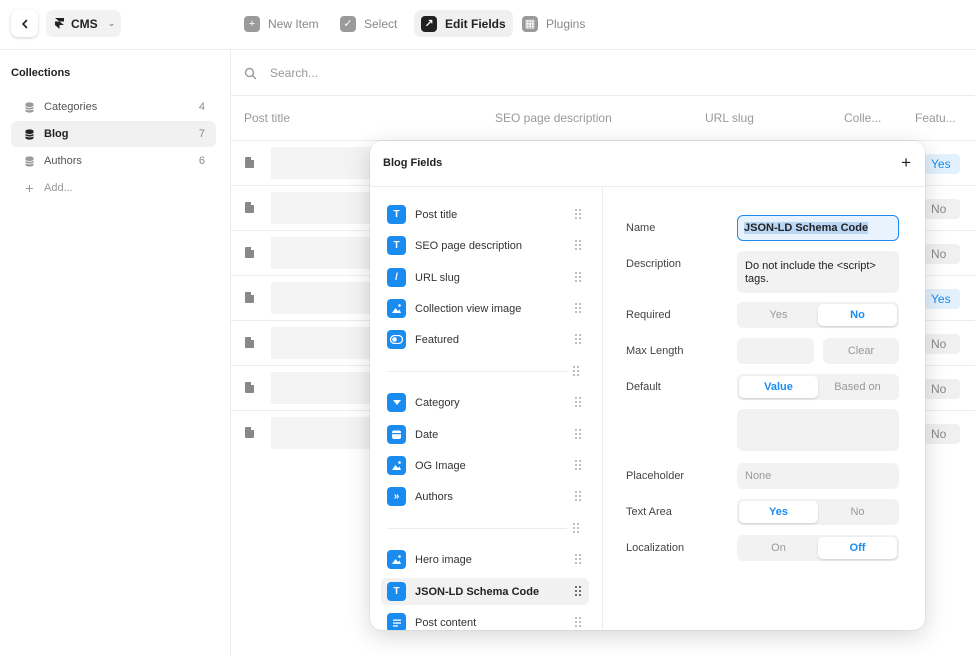  What do you see at coordinates (485, 496) in the screenshot?
I see `field-item: » Authors` at bounding box center [485, 496].